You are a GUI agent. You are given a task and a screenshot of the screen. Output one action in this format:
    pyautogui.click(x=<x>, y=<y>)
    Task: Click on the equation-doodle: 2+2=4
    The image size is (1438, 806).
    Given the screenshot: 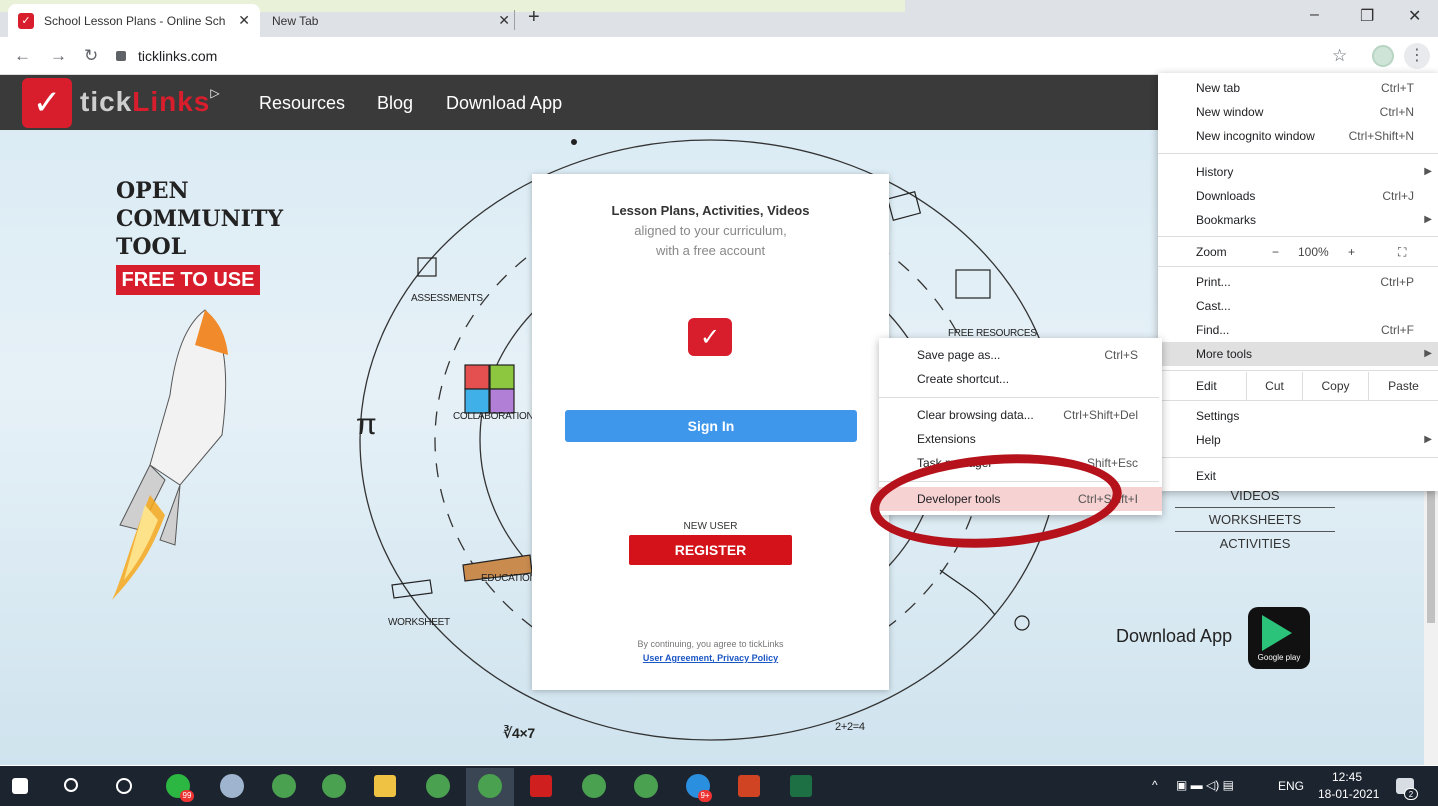 What is the action you would take?
    pyautogui.click(x=850, y=727)
    